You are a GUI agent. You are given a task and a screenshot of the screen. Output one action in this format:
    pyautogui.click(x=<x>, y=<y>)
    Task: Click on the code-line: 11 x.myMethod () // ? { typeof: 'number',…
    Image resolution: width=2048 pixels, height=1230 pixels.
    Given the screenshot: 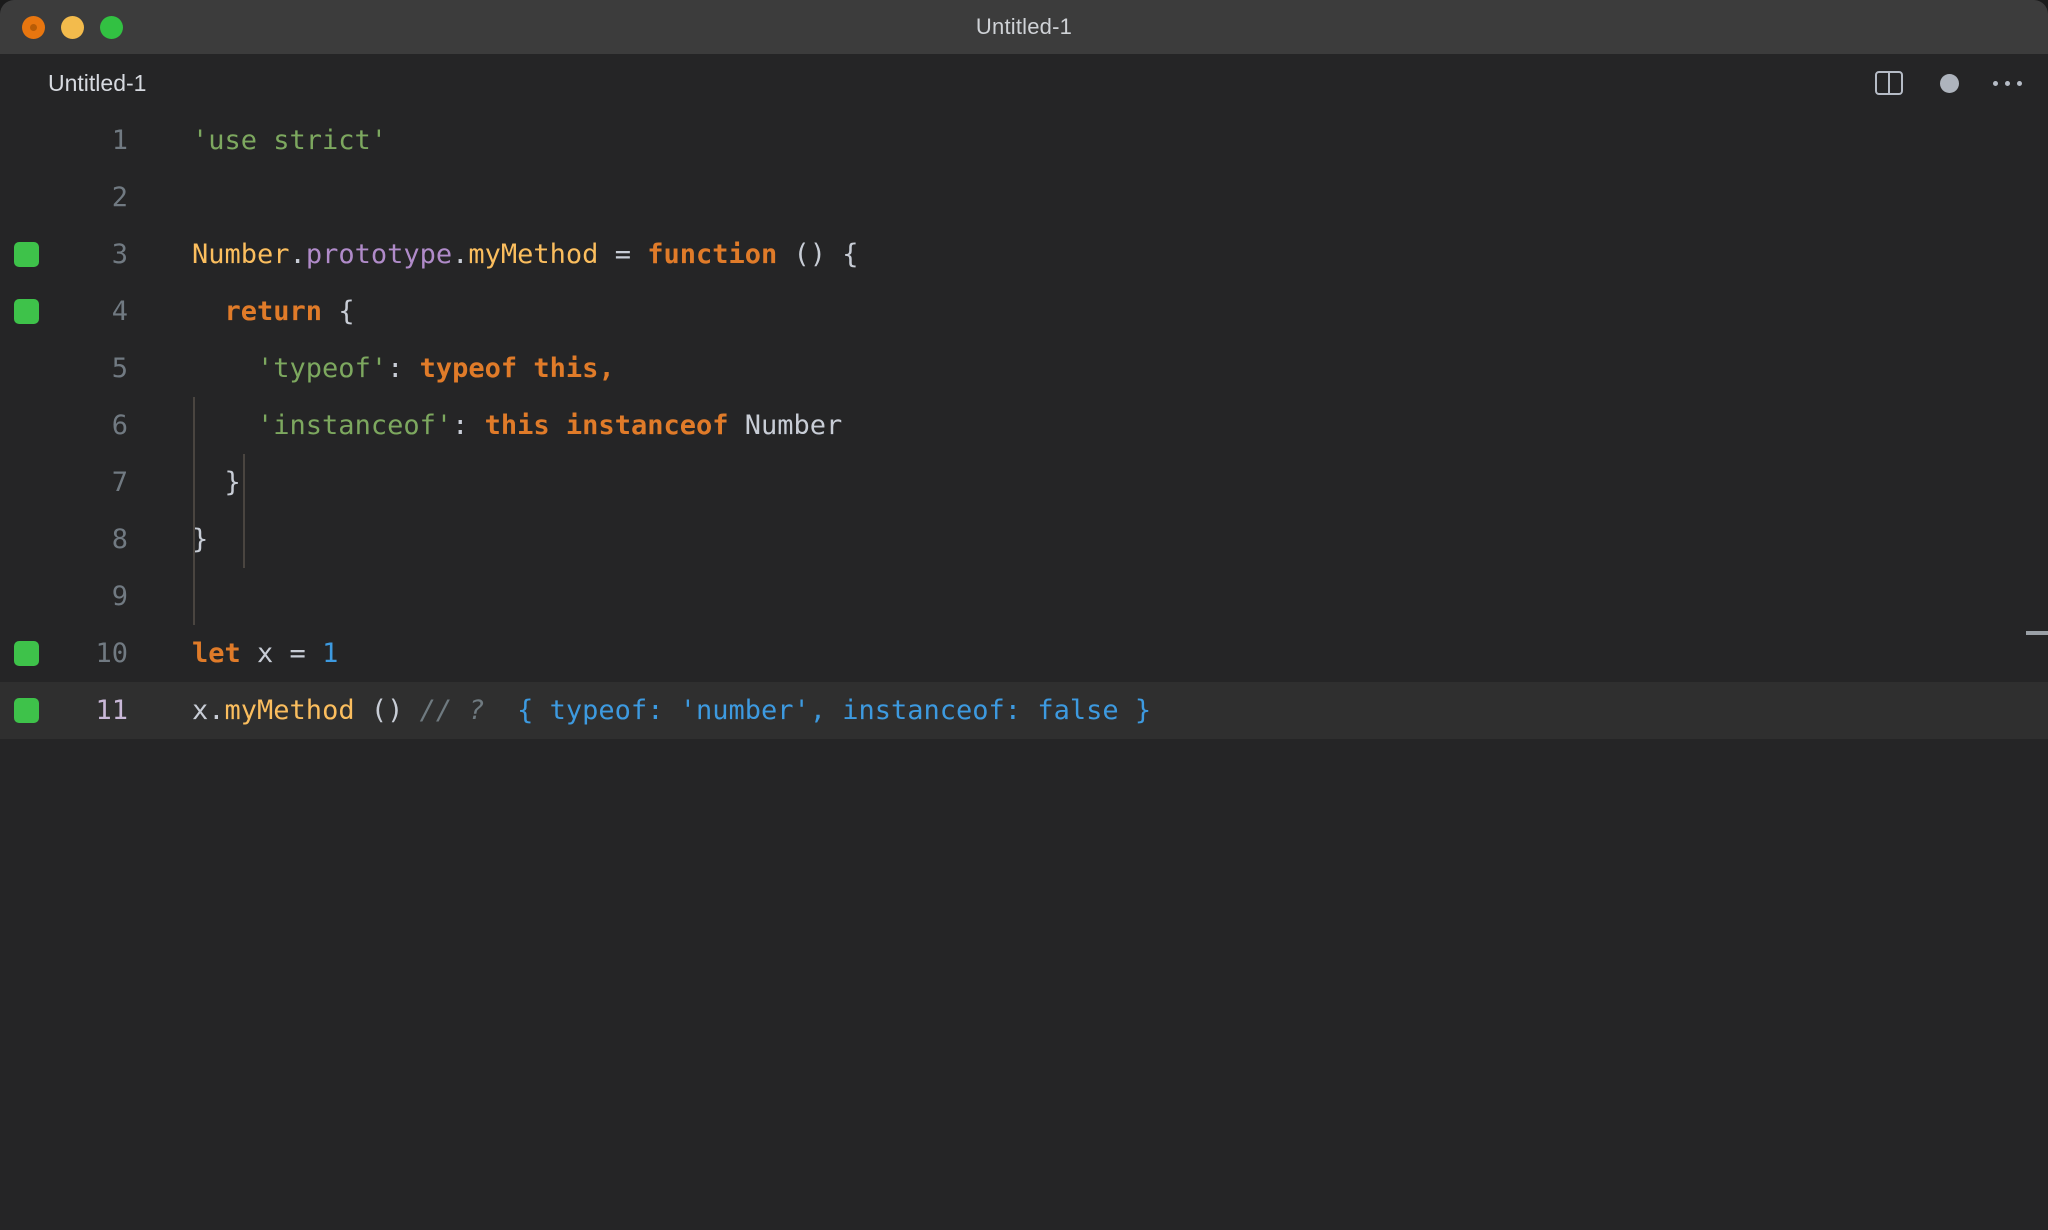 What is the action you would take?
    pyautogui.click(x=1024, y=710)
    